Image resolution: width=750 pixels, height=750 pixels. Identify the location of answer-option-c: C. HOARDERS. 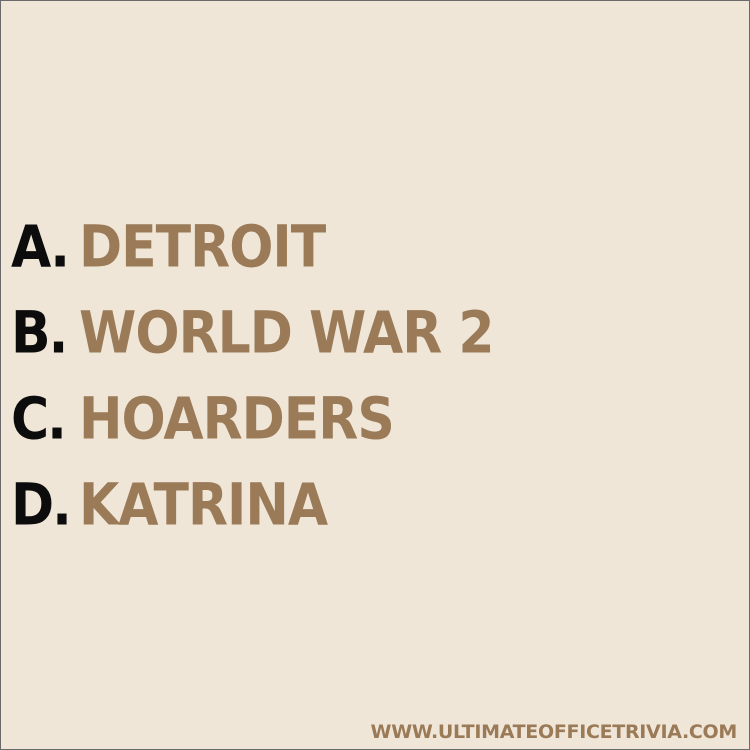
(252, 432).